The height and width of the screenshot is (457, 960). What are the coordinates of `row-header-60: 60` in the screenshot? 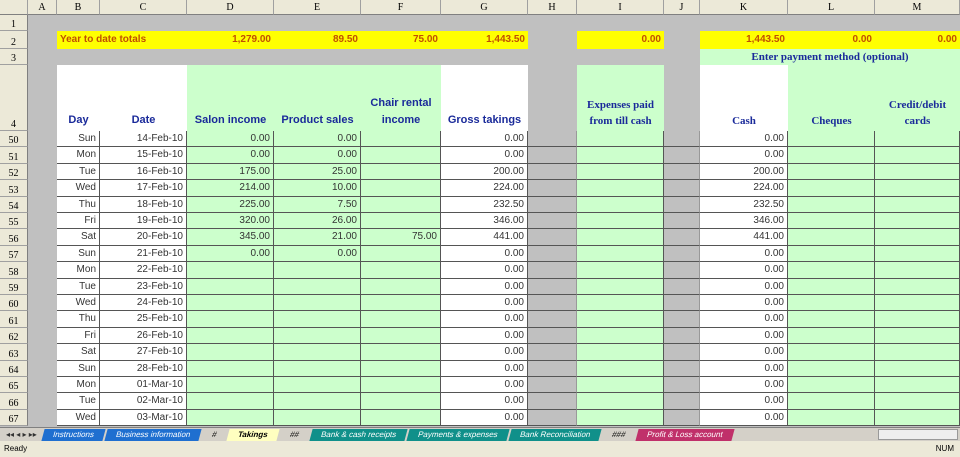 It's located at (14, 303).